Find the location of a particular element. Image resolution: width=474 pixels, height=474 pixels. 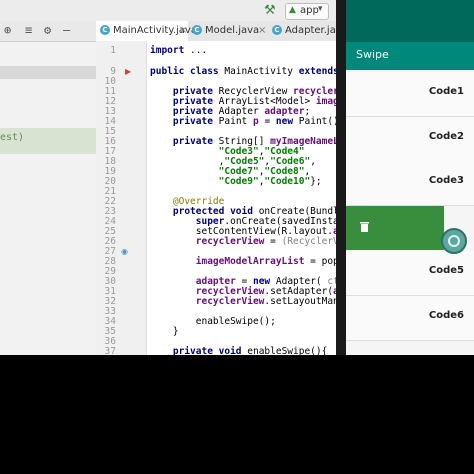

code-line: imageModelArrayList = populateL is located at coordinates (265, 261).